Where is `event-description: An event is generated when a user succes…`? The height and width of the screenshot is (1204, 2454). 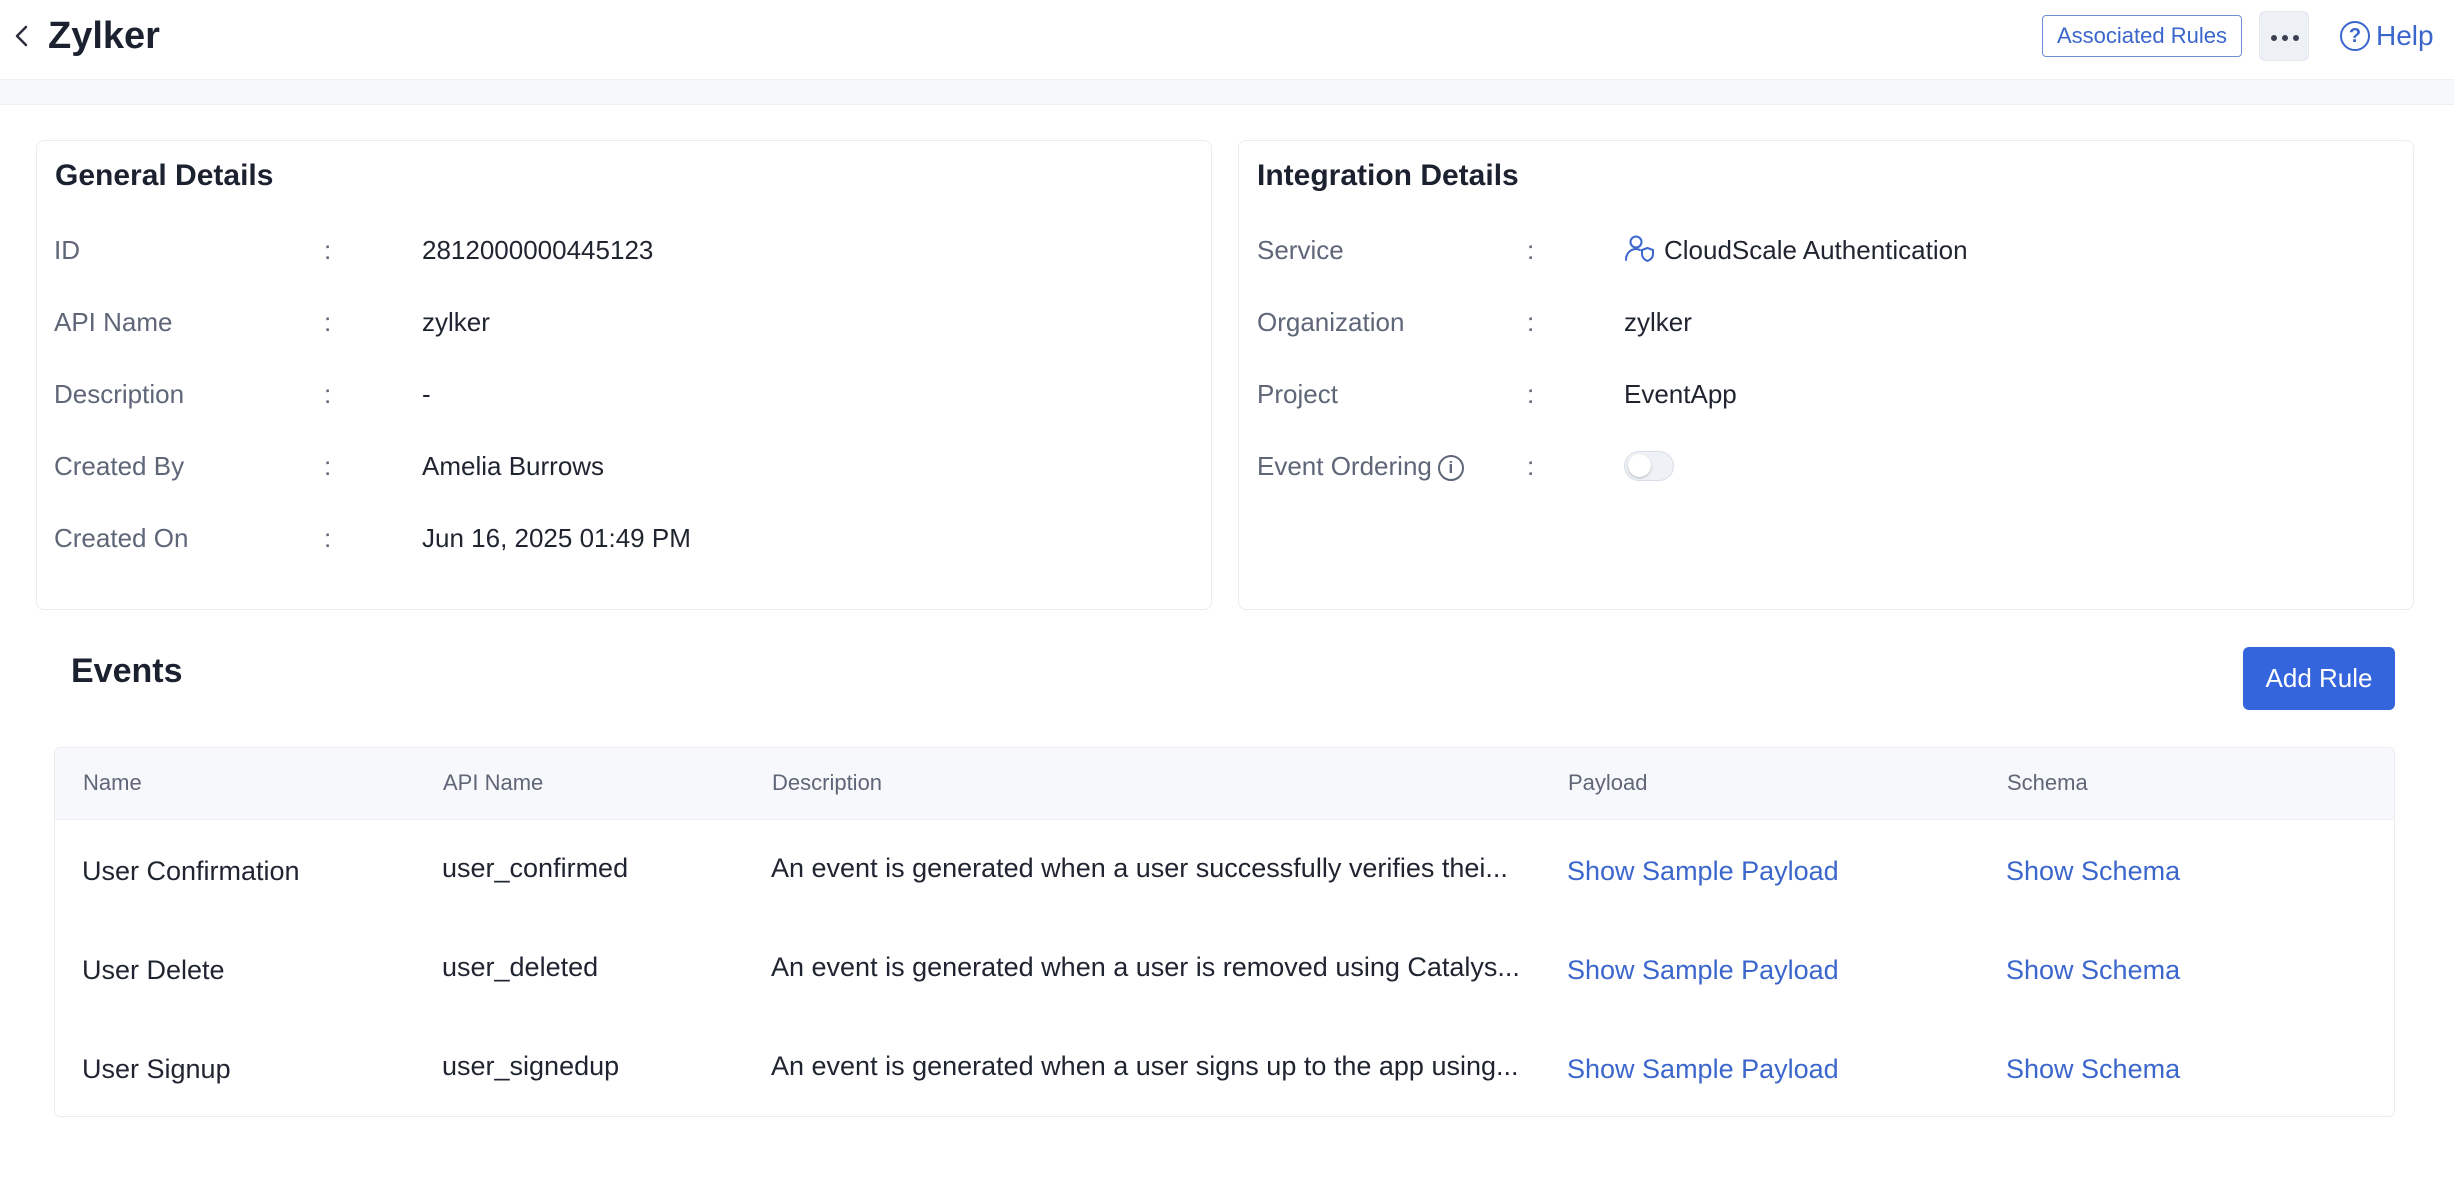 event-description: An event is generated when a user succes… is located at coordinates (1139, 868).